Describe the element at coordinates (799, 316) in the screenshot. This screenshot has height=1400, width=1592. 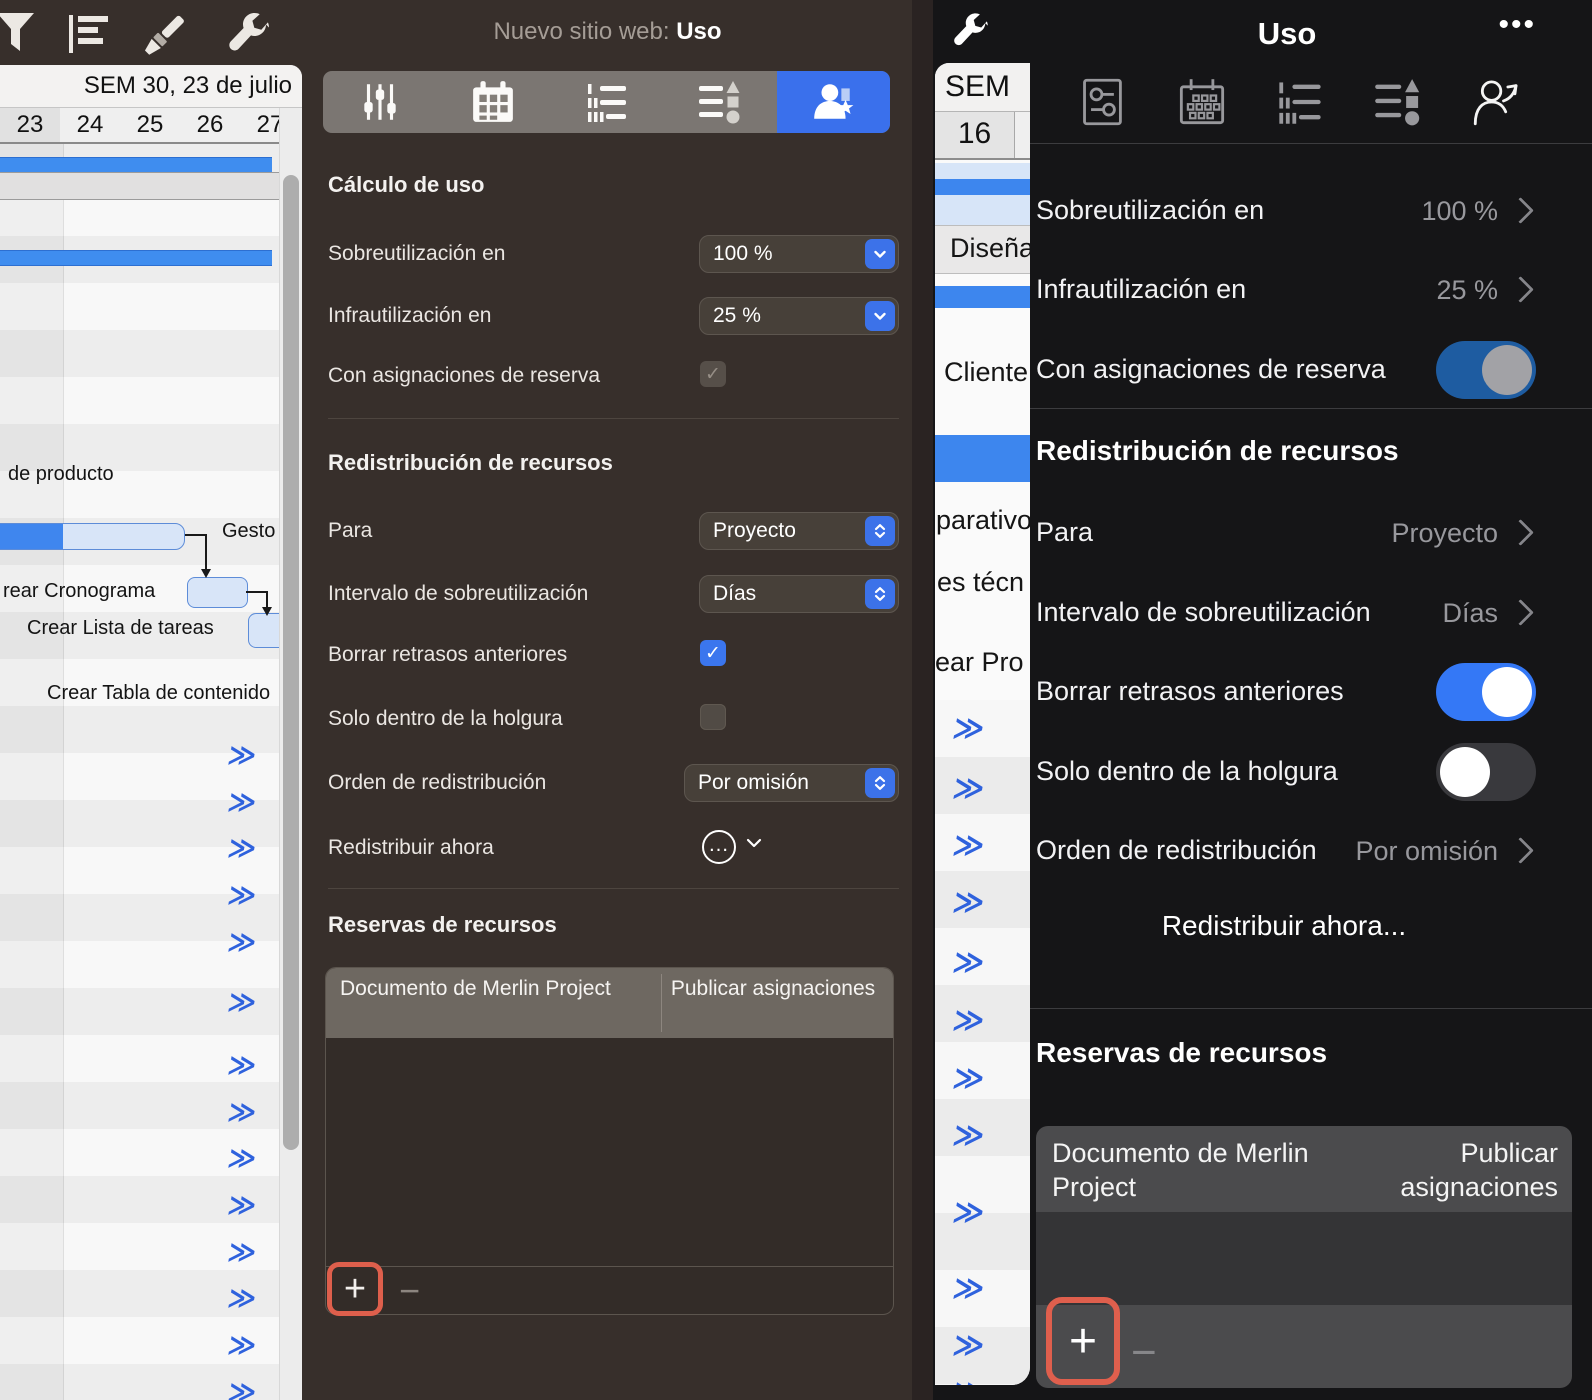
I see `underuse-combo: 25 %` at that location.